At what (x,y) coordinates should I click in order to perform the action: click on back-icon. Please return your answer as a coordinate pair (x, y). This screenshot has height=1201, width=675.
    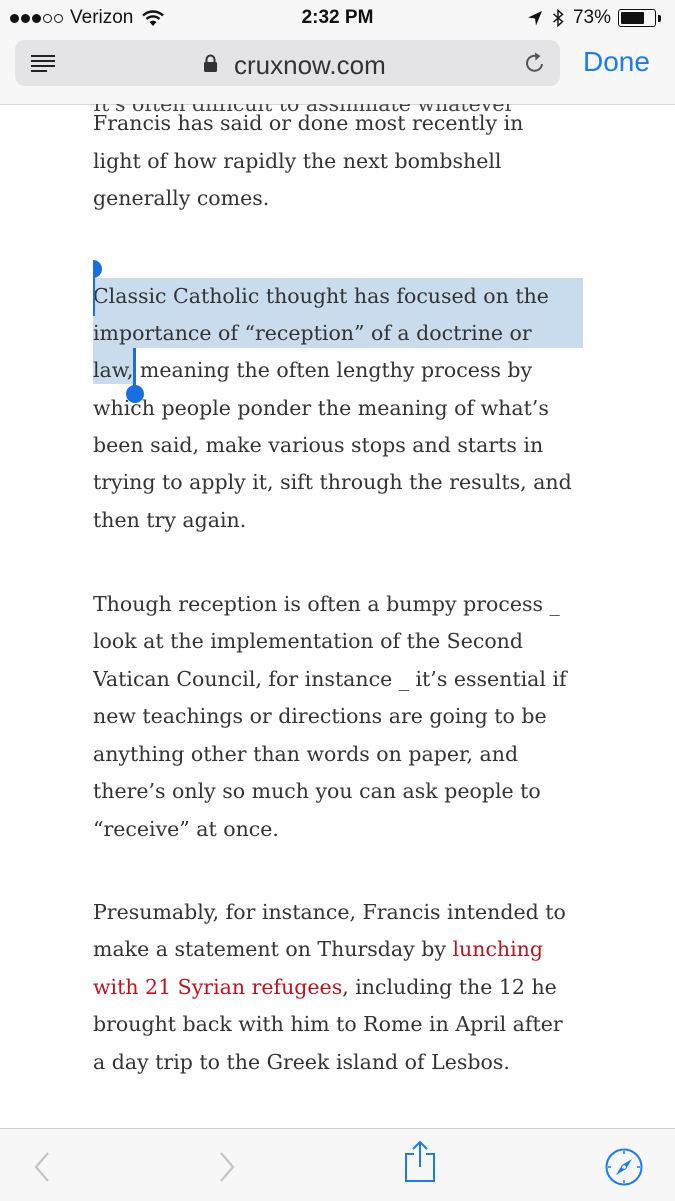
    Looking at the image, I should click on (42, 1167).